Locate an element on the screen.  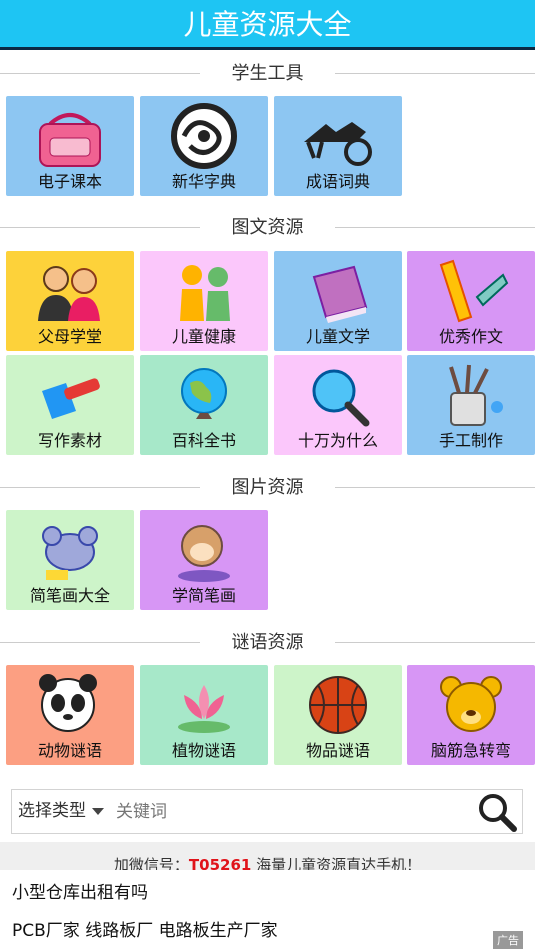
globe-icon is located at coordinates (204, 393).